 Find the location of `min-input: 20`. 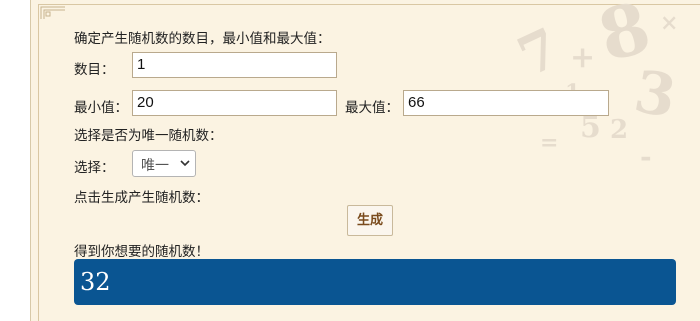

min-input: 20 is located at coordinates (234, 103).